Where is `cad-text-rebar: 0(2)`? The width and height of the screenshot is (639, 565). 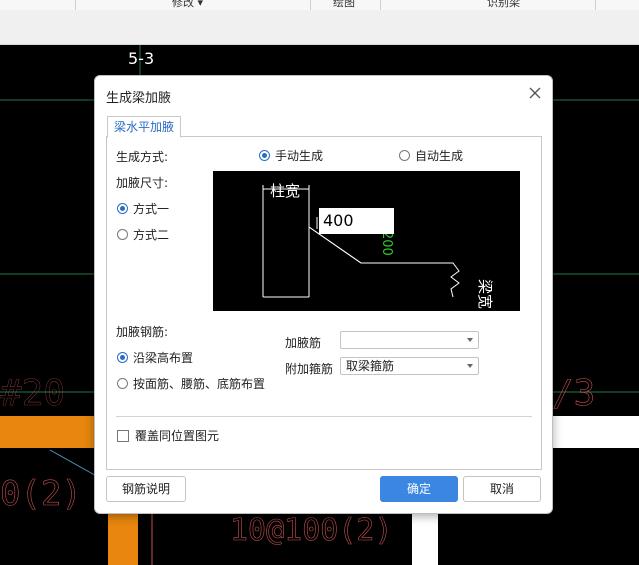
cad-text-rebar: 0(2) is located at coordinates (41, 494).